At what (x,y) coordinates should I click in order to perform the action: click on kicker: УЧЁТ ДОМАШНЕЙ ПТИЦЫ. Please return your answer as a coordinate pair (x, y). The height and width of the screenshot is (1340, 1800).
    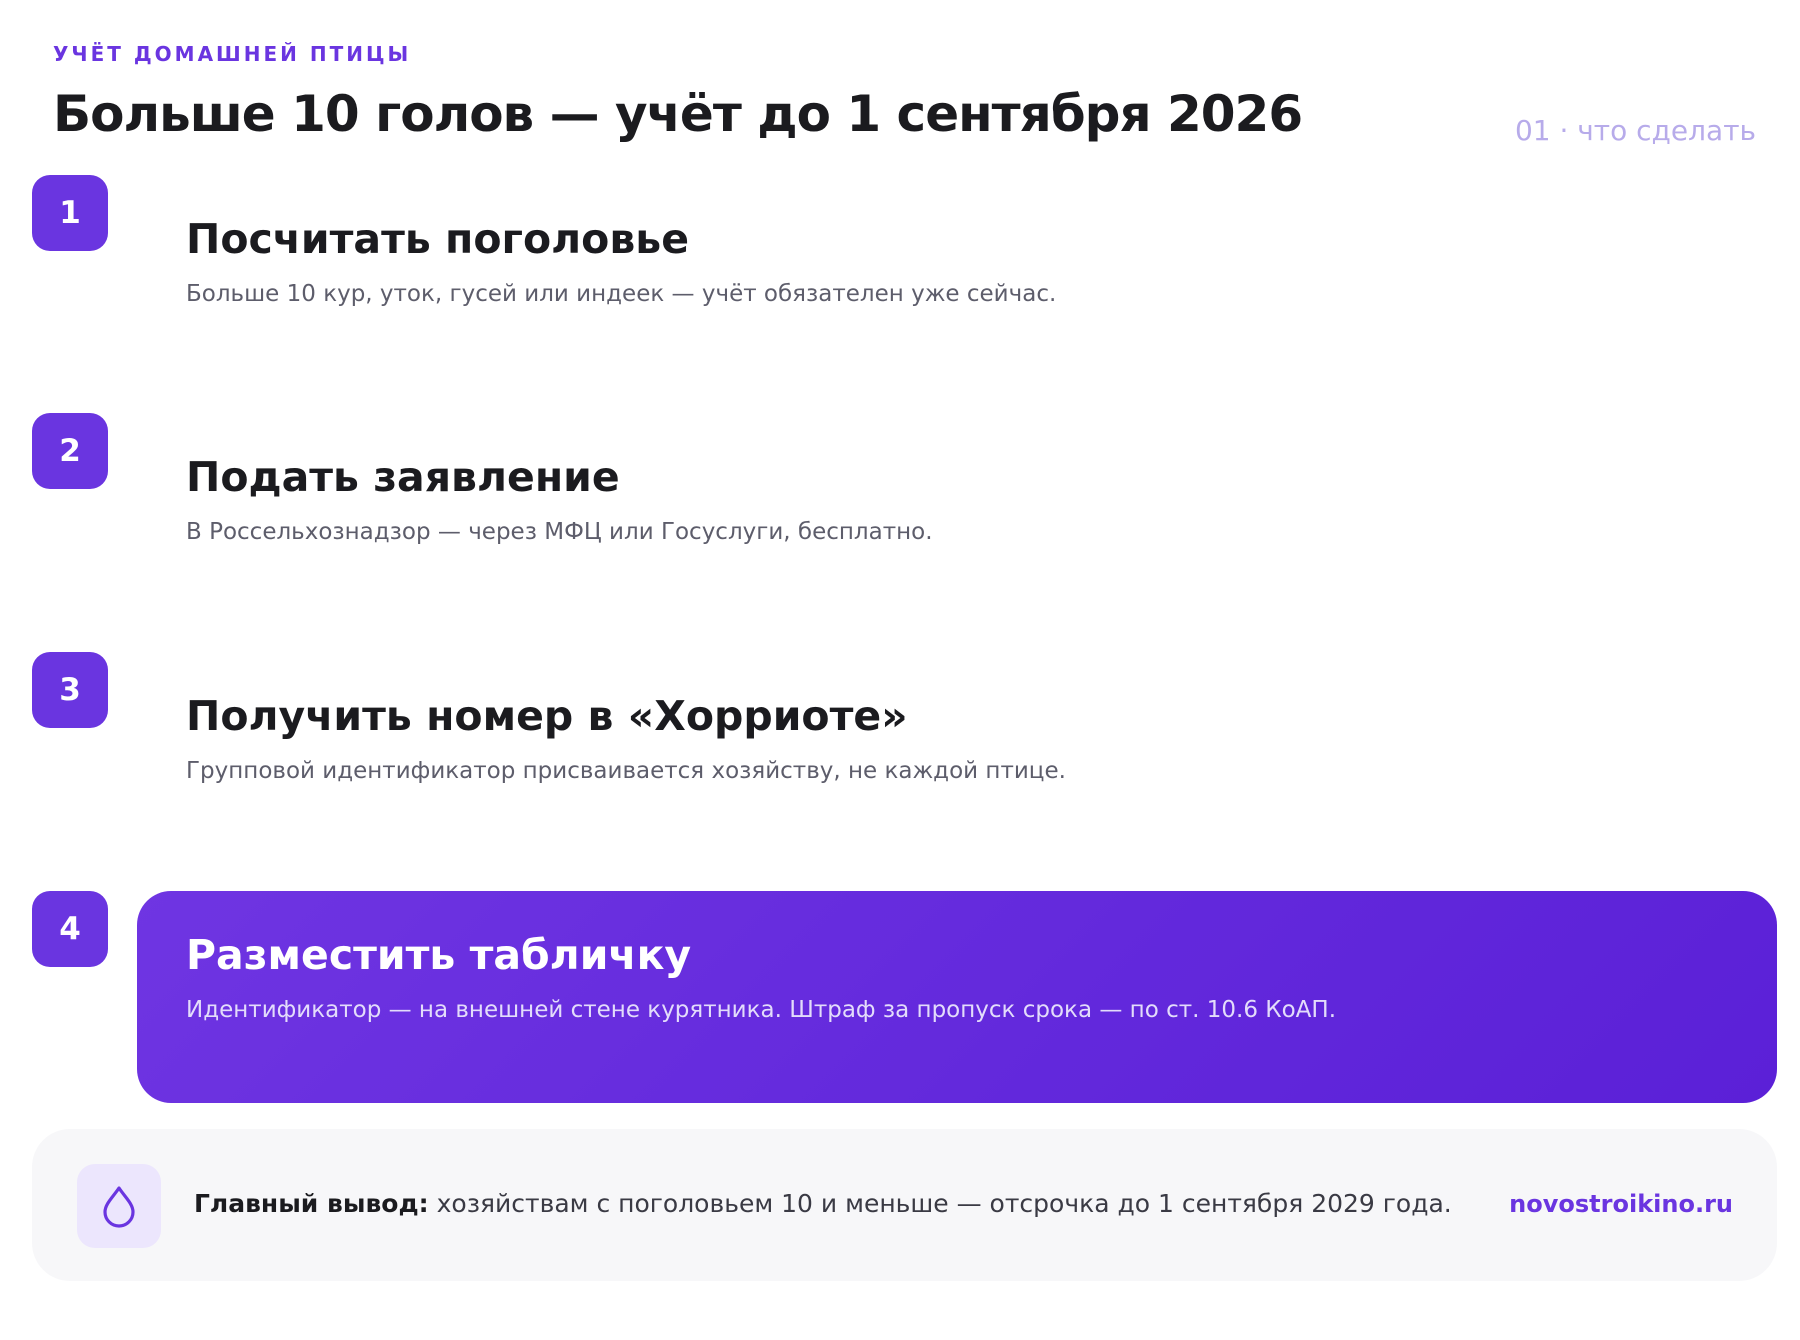
    Looking at the image, I should click on (232, 54).